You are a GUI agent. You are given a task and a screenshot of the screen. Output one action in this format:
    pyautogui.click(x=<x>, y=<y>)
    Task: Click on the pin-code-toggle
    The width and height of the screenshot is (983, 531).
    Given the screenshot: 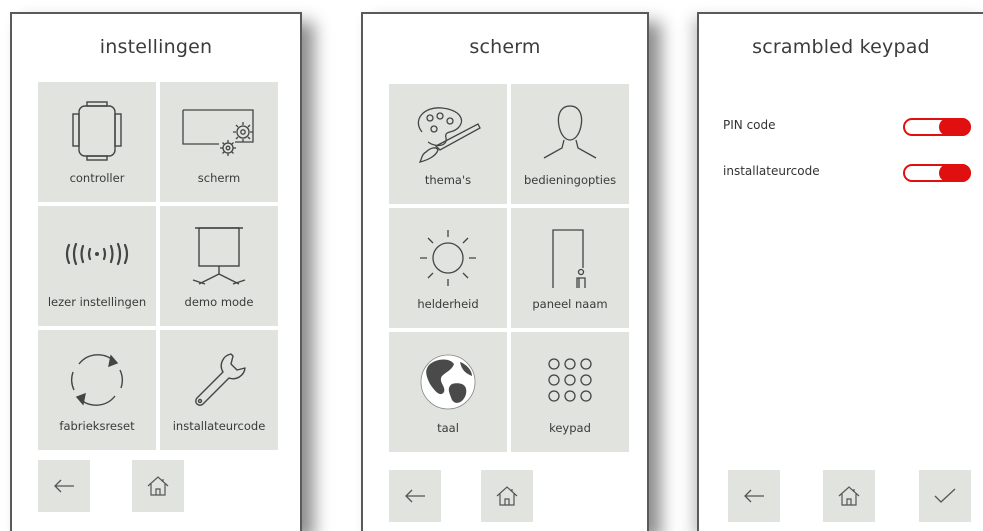 What is the action you would take?
    pyautogui.click(x=937, y=127)
    